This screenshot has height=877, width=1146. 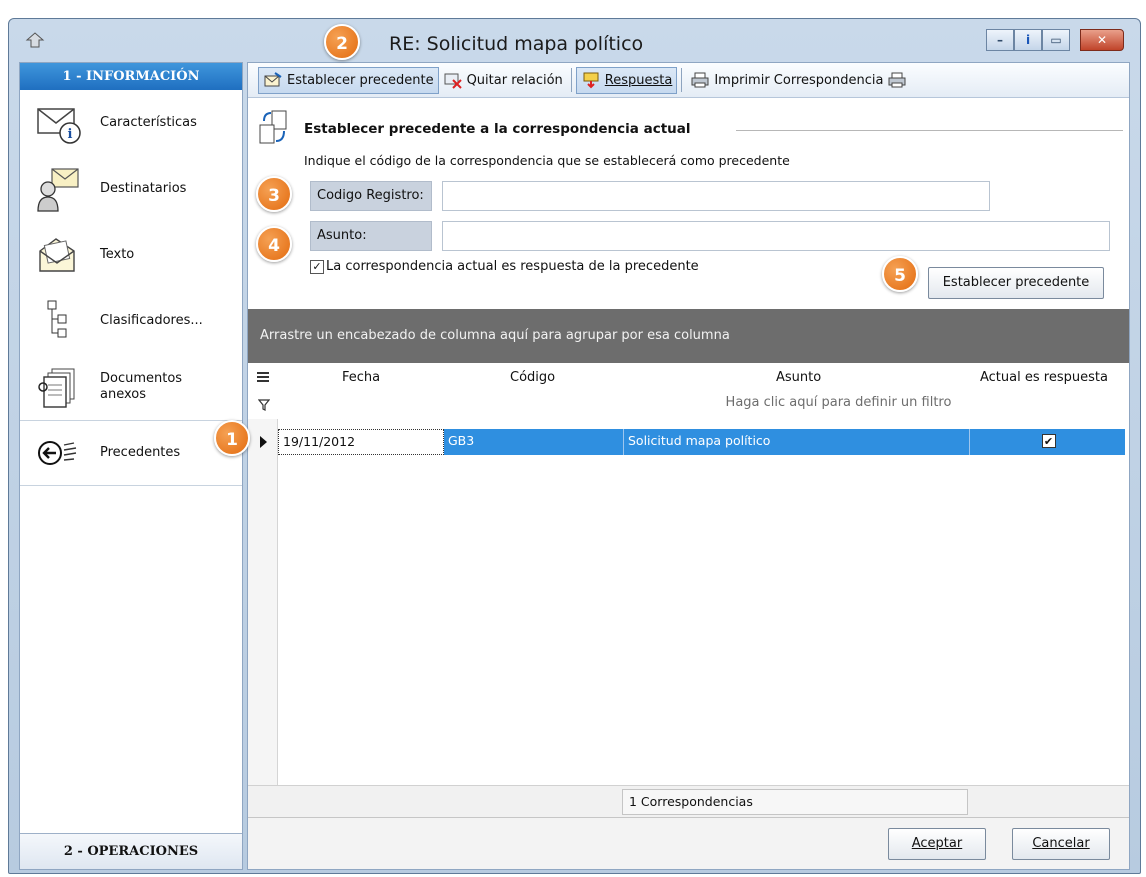 What do you see at coordinates (263, 442) in the screenshot?
I see `current-row-indicator-icon` at bounding box center [263, 442].